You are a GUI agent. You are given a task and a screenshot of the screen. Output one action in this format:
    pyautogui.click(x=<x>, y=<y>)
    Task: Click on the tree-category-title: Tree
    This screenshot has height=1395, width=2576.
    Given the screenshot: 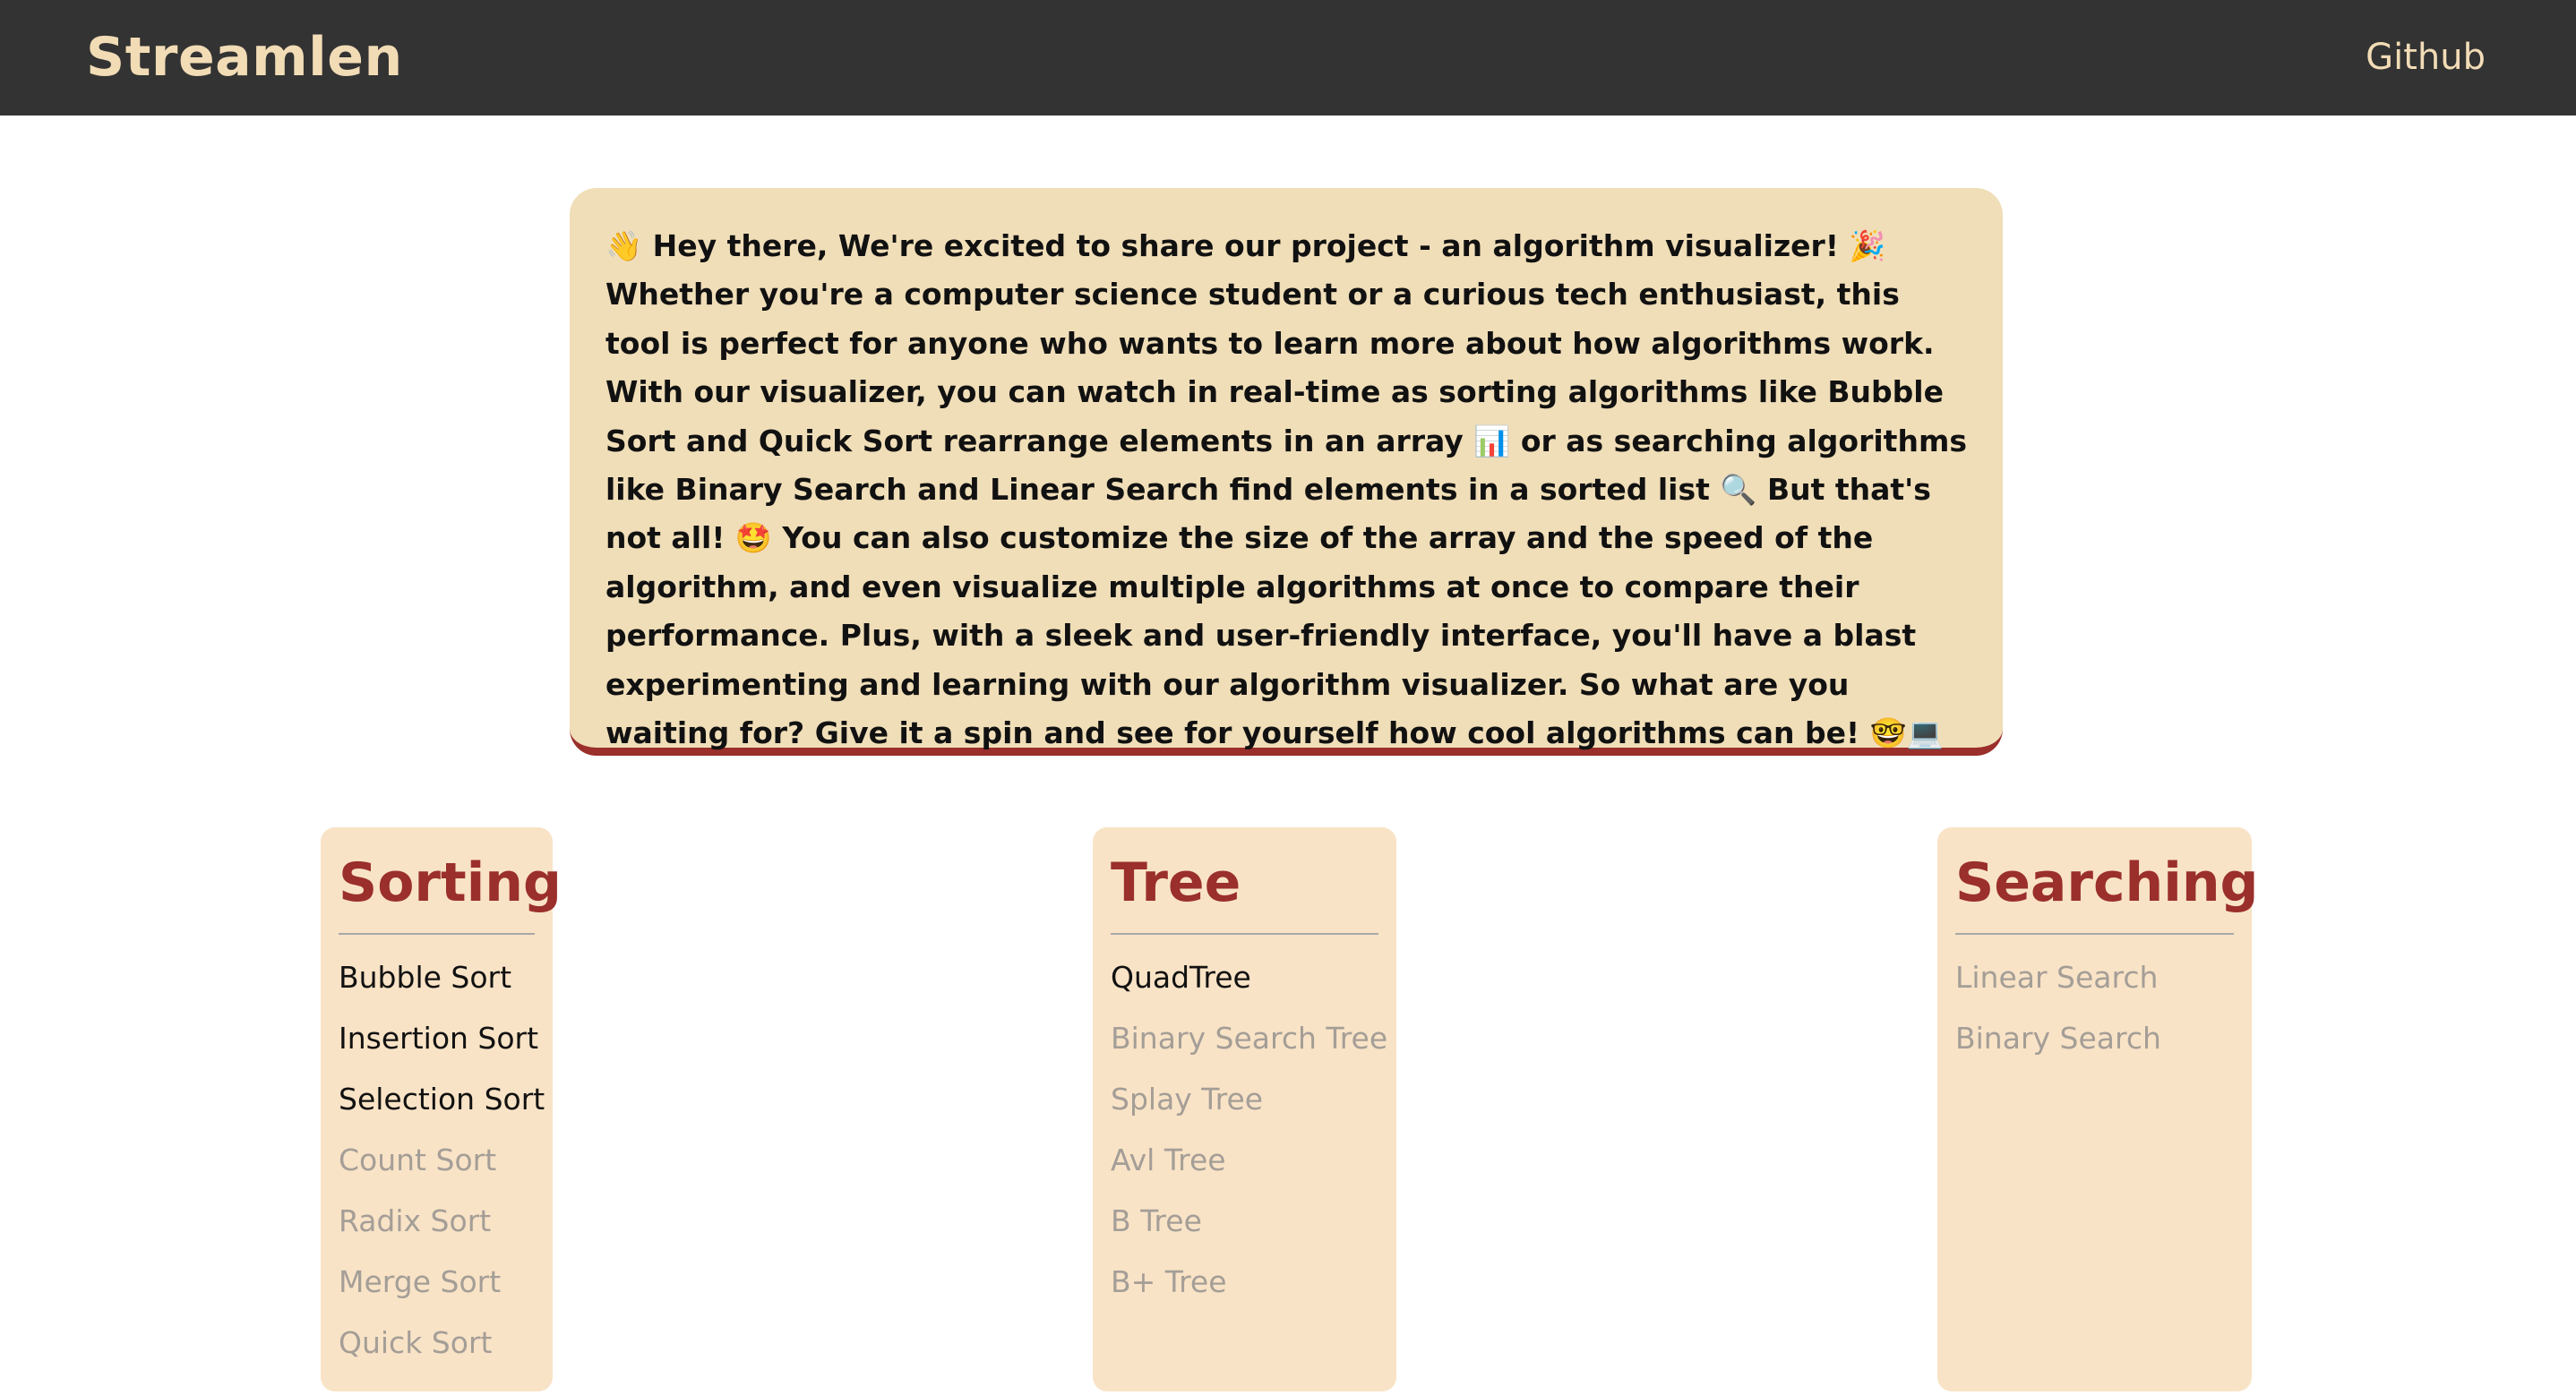 What is the action you would take?
    pyautogui.click(x=1176, y=883)
    